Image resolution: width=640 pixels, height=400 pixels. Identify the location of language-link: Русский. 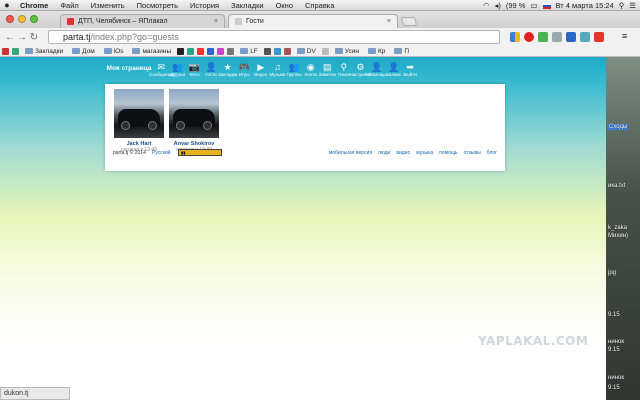
(161, 153).